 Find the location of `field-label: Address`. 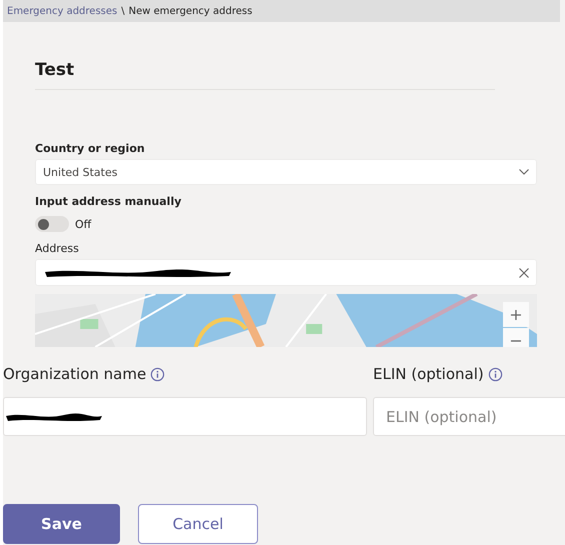

field-label: Address is located at coordinates (57, 248).